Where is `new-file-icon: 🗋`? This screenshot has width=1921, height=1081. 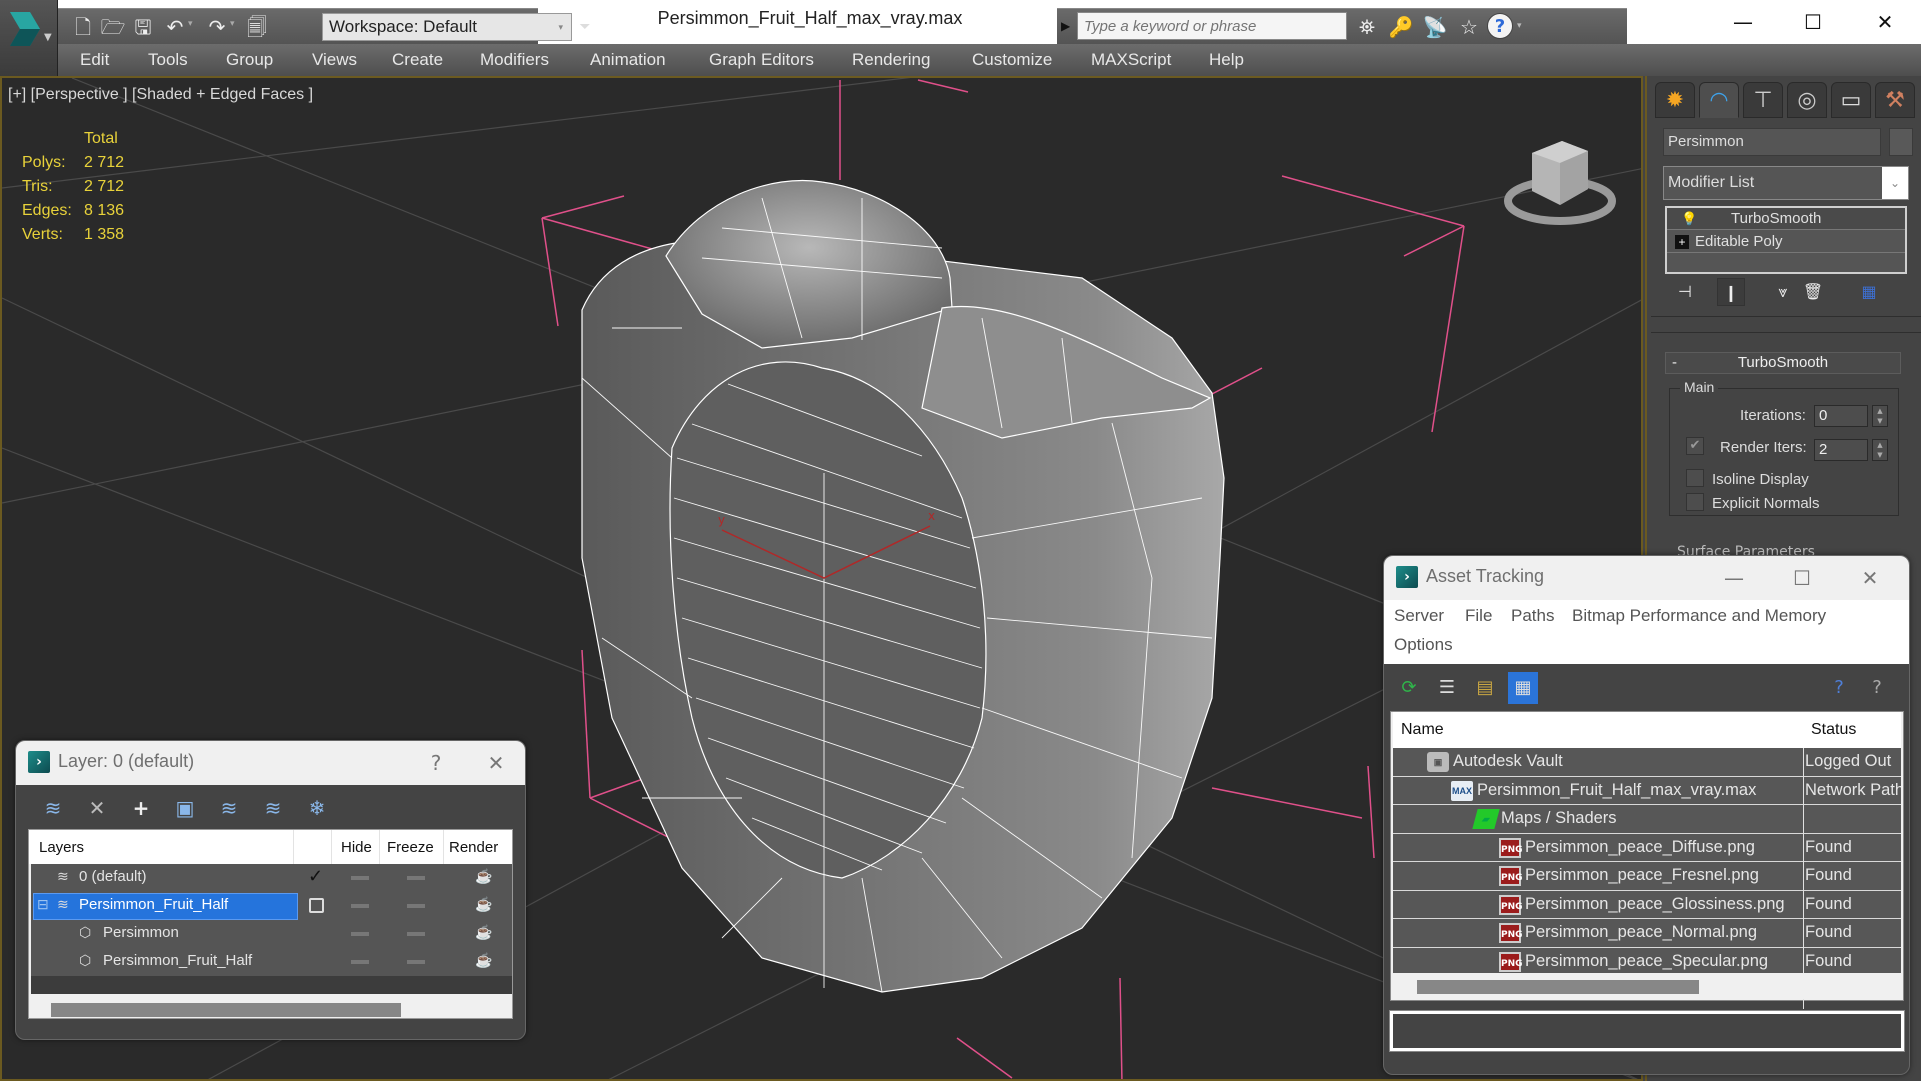 new-file-icon: 🗋 is located at coordinates (83, 27).